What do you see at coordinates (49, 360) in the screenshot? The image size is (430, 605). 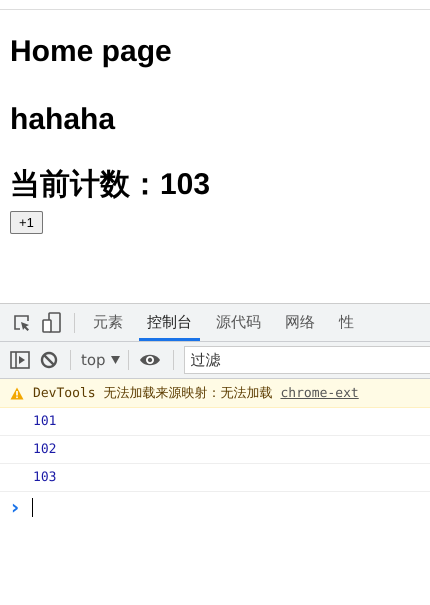 I see `clear-icon` at bounding box center [49, 360].